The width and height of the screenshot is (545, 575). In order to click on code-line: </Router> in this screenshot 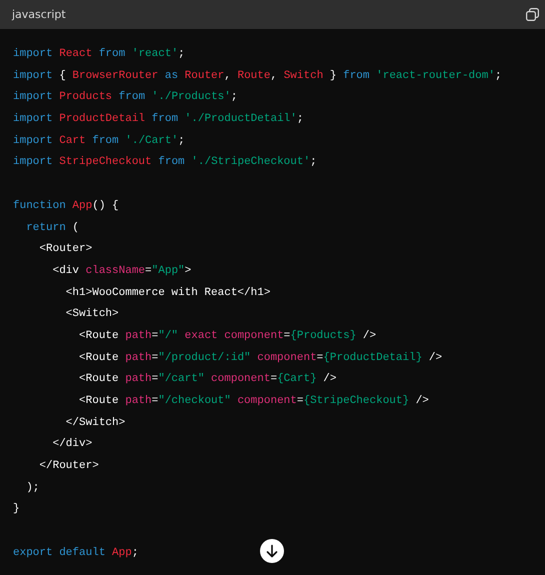, I will do `click(68, 466)`.